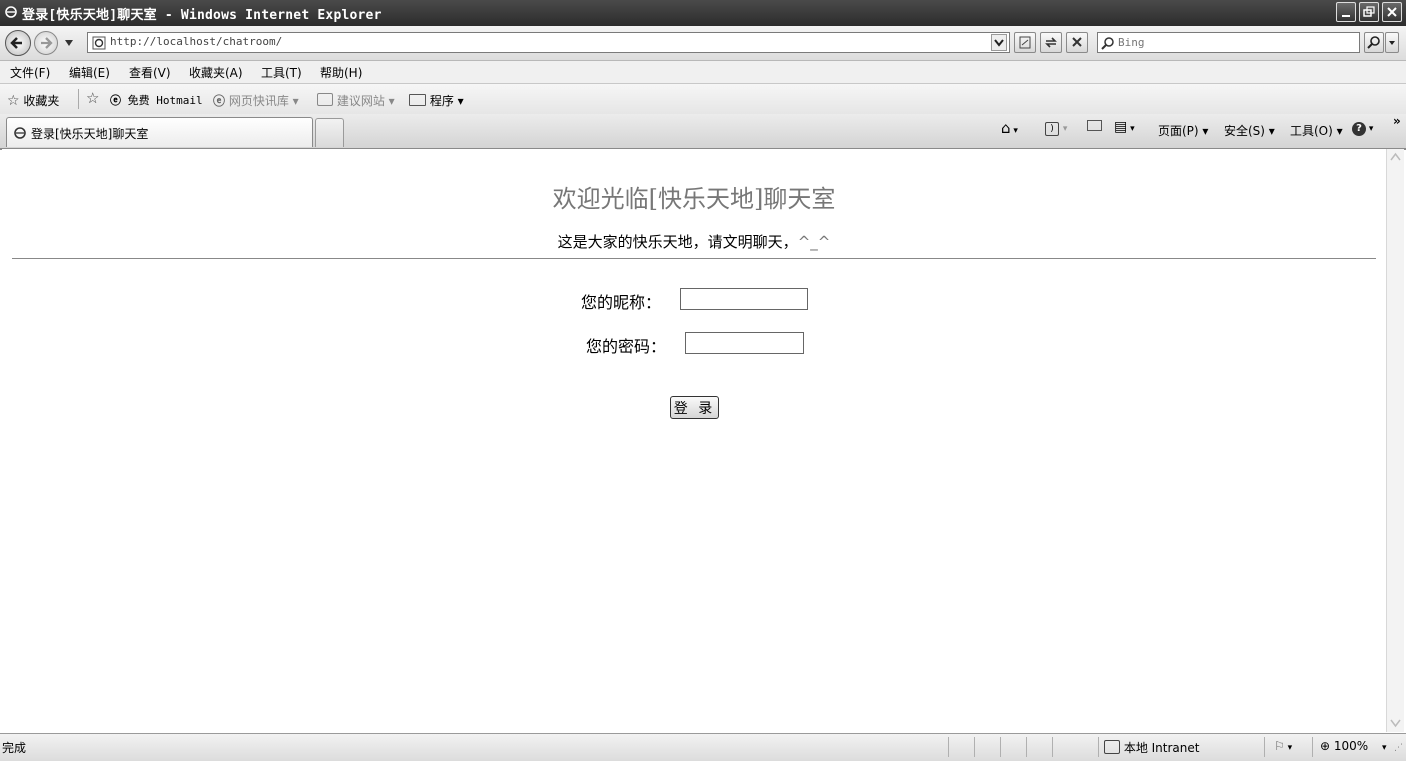  Describe the element at coordinates (1398, 748) in the screenshot. I see `resize-grip-icon: ⋰` at that location.